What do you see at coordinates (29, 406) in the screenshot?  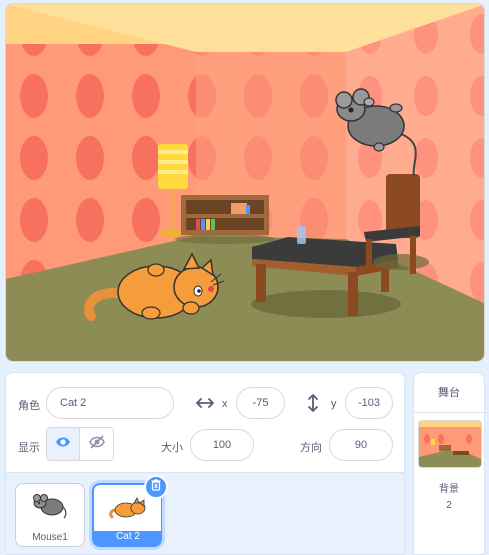 I see `sprite-label: 角色` at bounding box center [29, 406].